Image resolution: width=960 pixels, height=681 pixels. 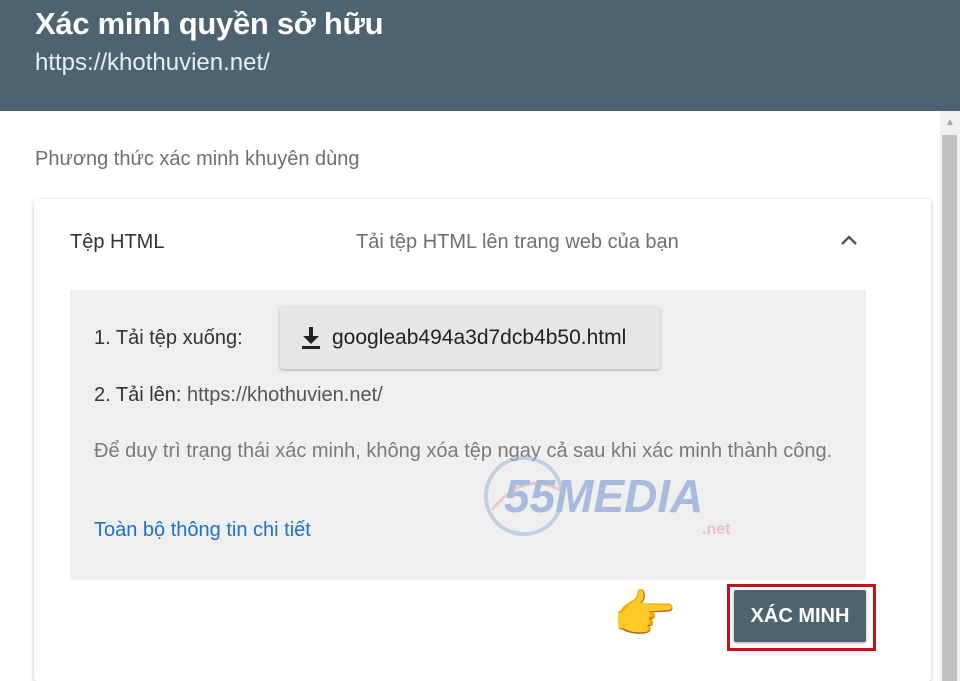 What do you see at coordinates (950, 122) in the screenshot?
I see `scroll-up-arrow-icon: ▲` at bounding box center [950, 122].